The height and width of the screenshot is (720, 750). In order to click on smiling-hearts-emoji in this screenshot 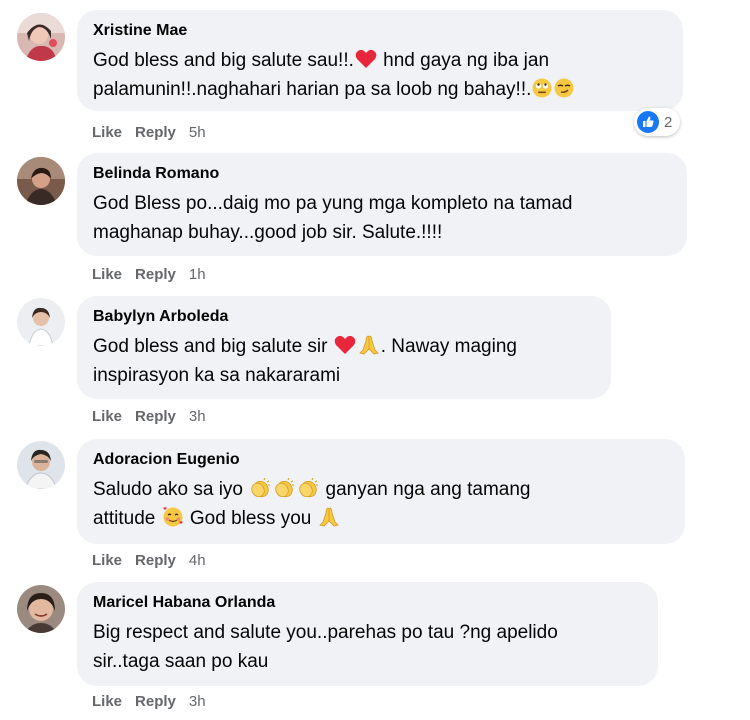, I will do `click(173, 517)`.